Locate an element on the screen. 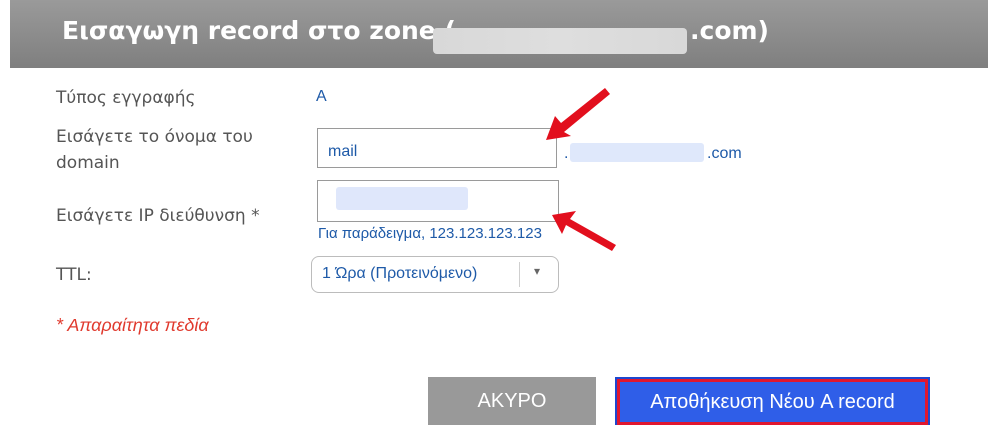 The image size is (988, 425). ttl-select: 1 Ώρα (Προτεινόμενο) is located at coordinates (435, 274).